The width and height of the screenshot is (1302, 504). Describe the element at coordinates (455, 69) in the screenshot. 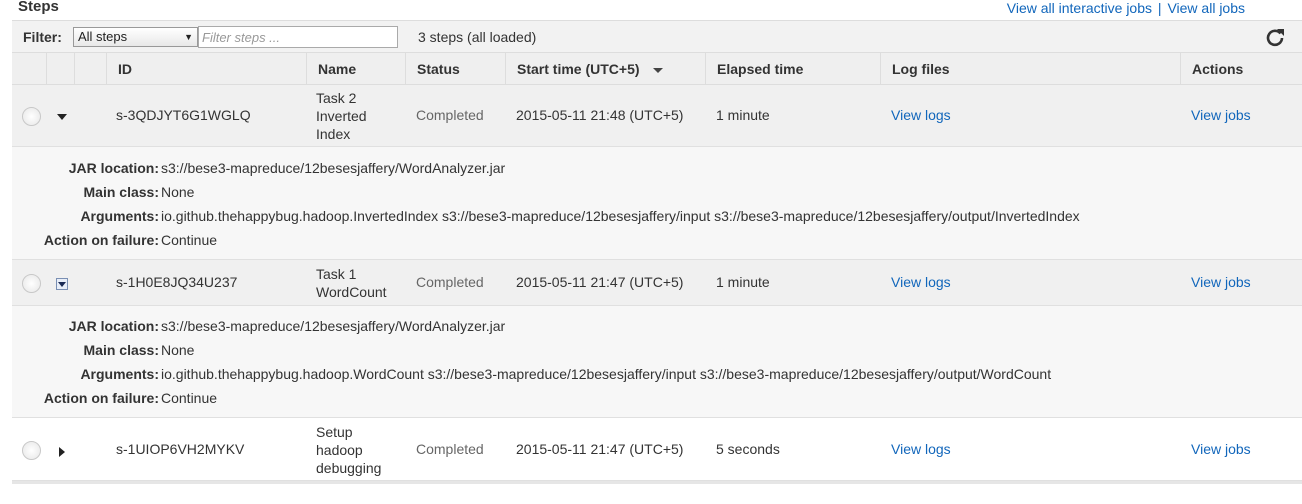

I see `column-header-status: Status` at that location.